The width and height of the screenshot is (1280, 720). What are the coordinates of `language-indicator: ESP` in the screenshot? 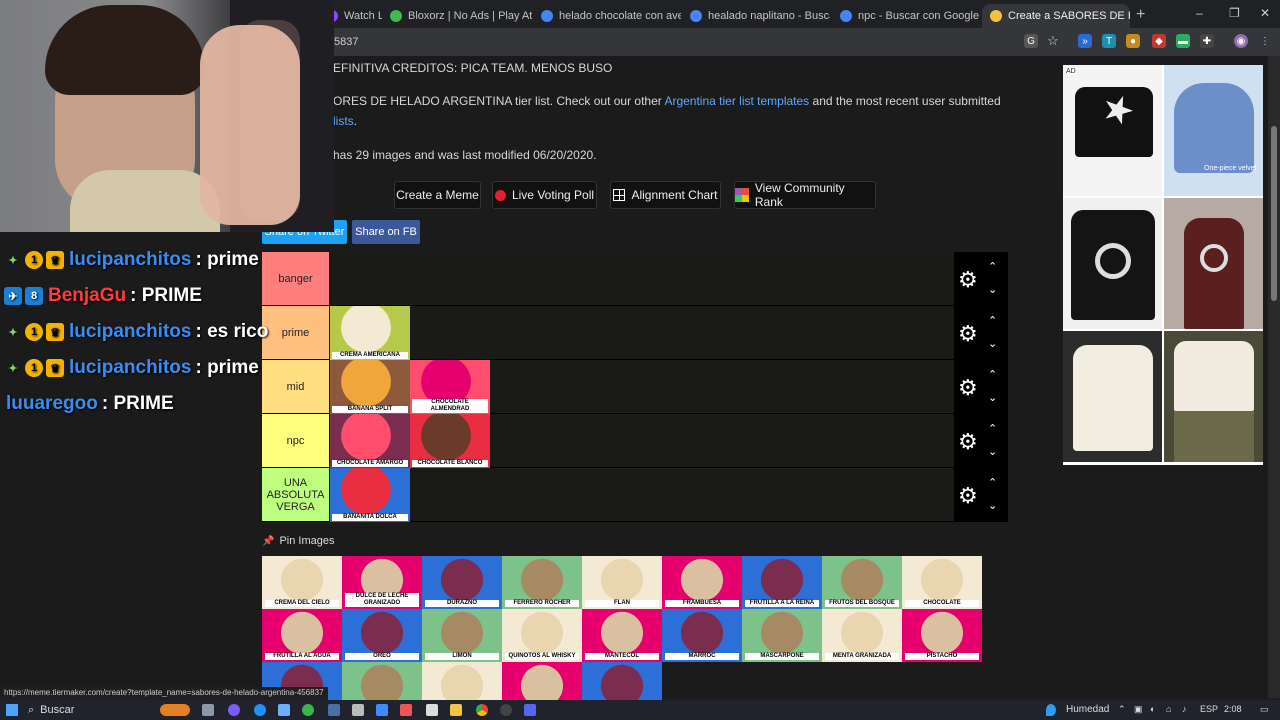 It's located at (1209, 709).